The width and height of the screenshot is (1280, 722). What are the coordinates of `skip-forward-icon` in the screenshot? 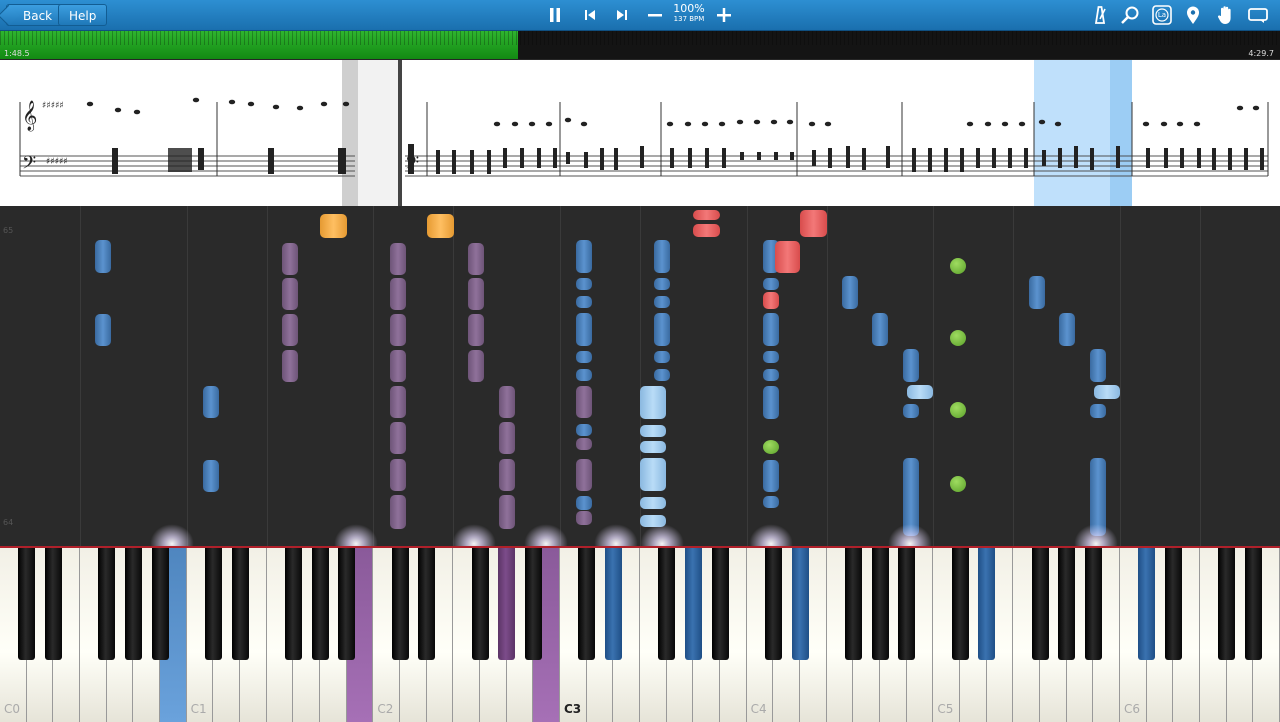 It's located at (622, 15).